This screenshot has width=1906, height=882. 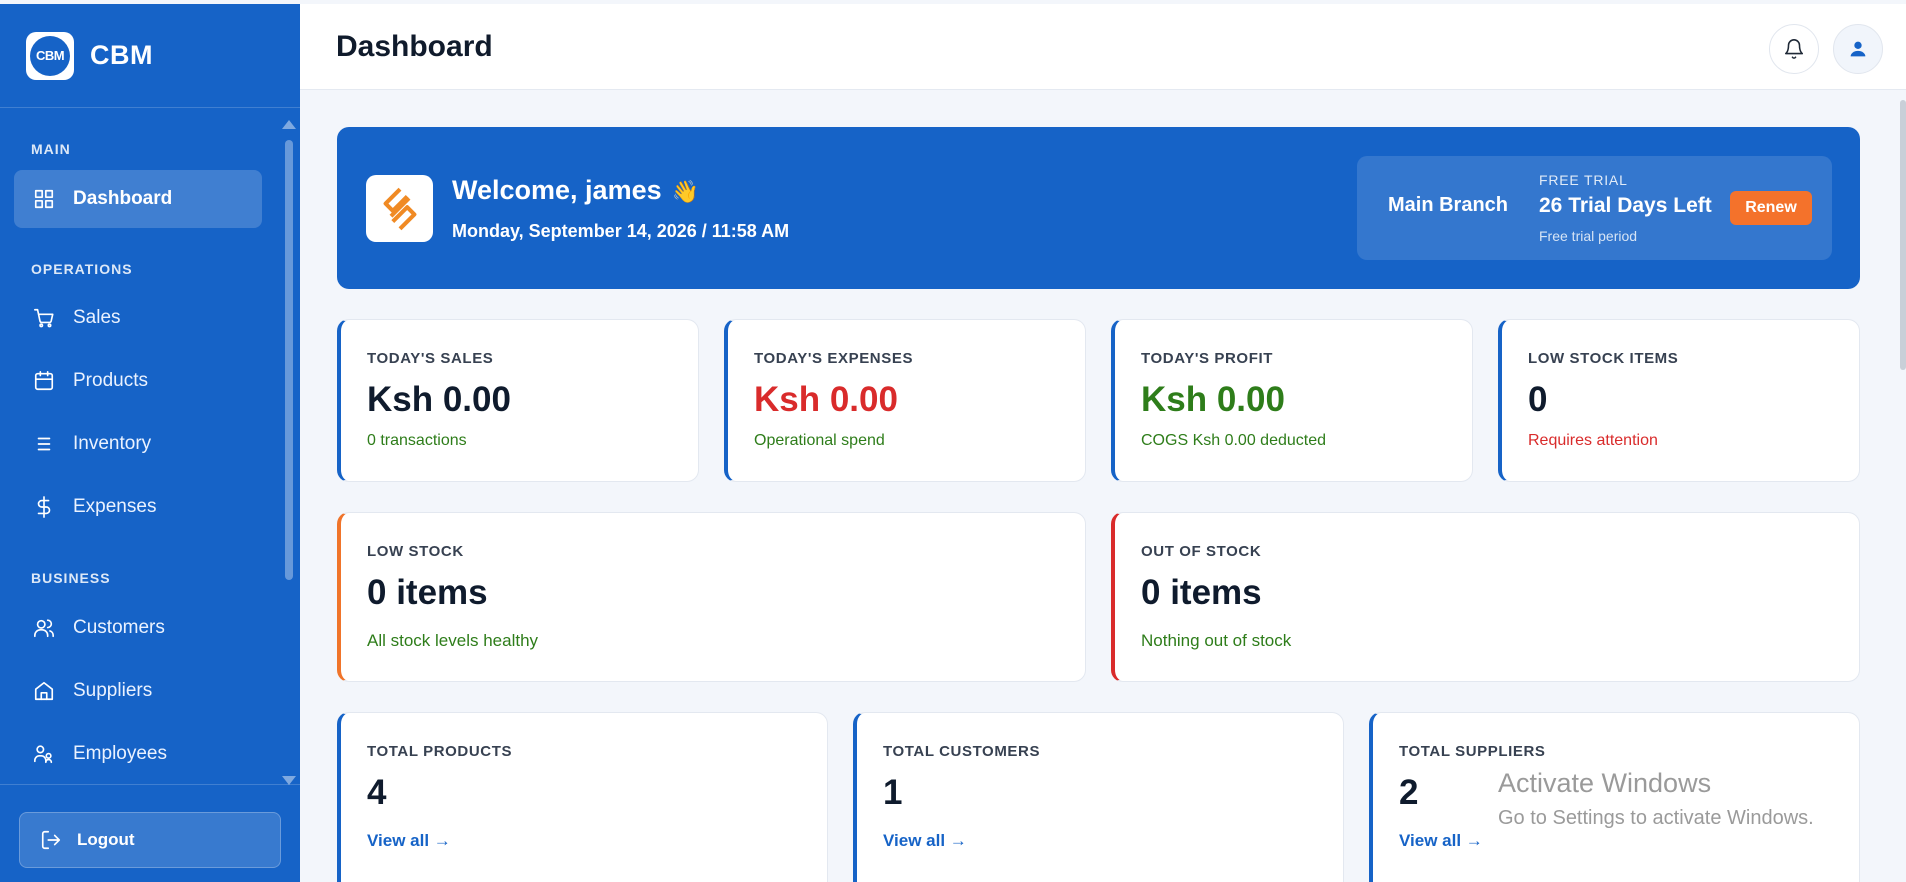 I want to click on business-logo, so click(x=399, y=208).